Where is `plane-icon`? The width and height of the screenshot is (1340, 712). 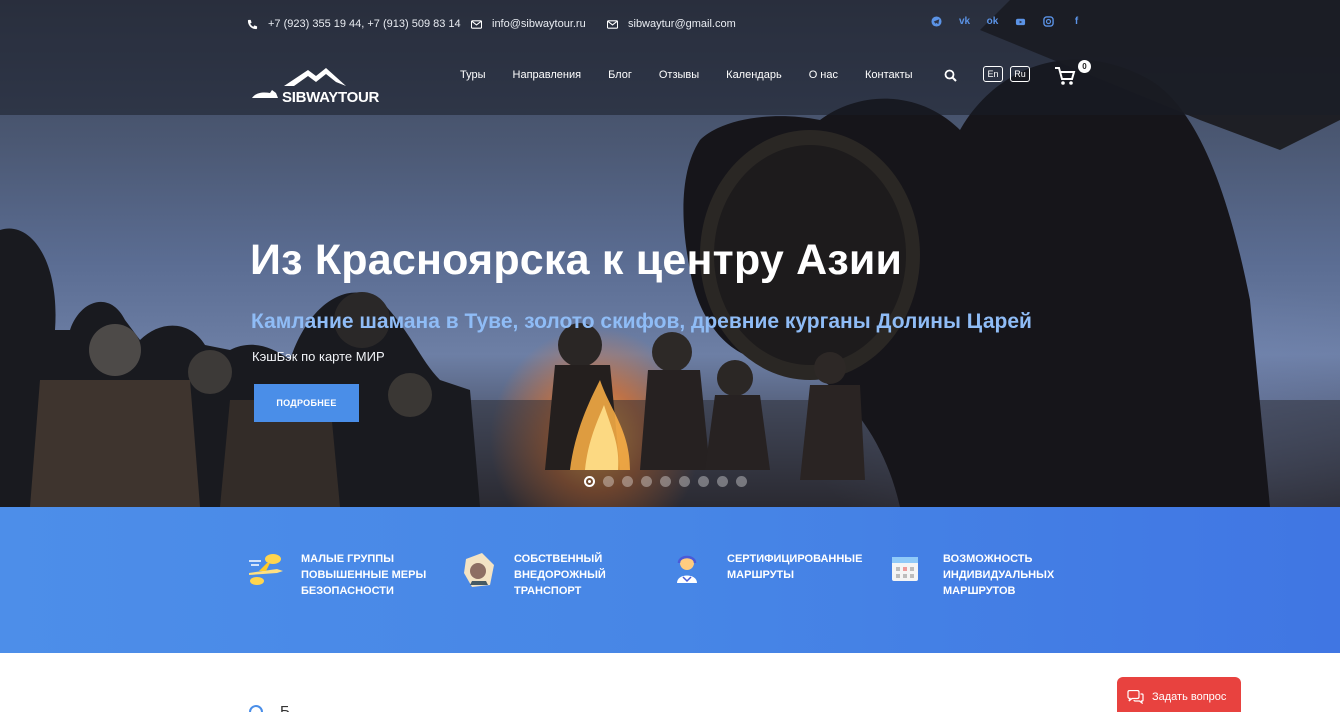
plane-icon is located at coordinates (266, 569).